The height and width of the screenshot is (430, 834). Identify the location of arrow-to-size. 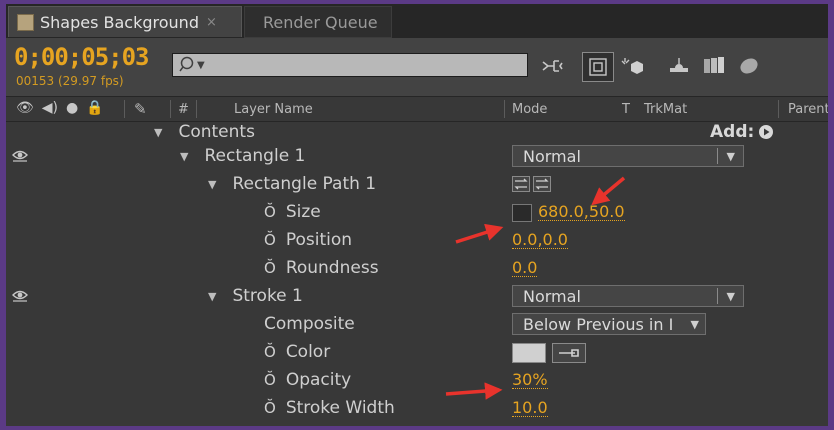
(479, 233).